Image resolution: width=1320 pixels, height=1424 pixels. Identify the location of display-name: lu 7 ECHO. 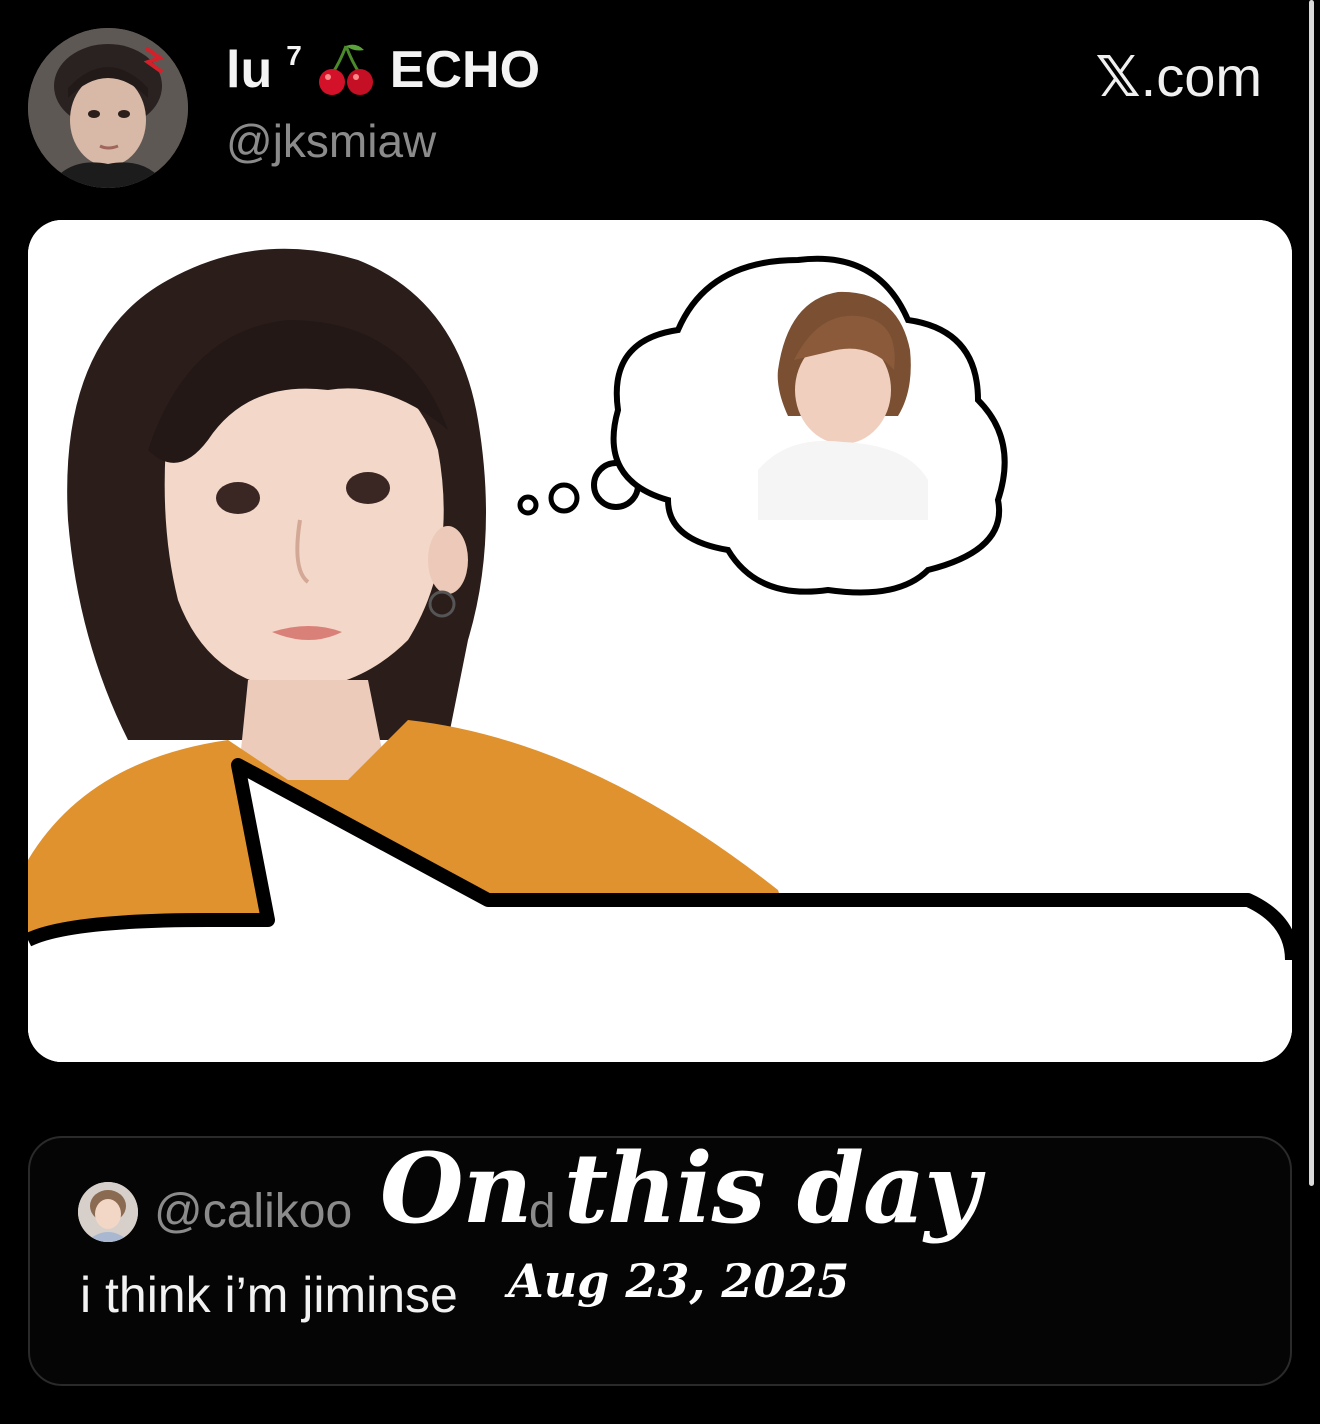
(383, 70).